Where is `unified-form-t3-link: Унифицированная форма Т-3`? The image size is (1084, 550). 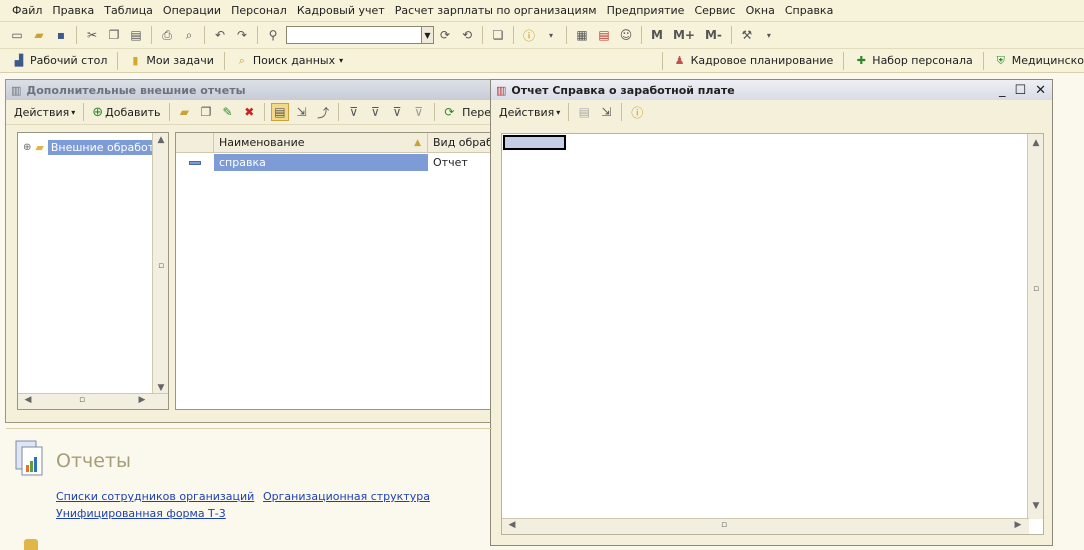
unified-form-t3-link: Унифицированная форма Т-3 is located at coordinates (141, 513).